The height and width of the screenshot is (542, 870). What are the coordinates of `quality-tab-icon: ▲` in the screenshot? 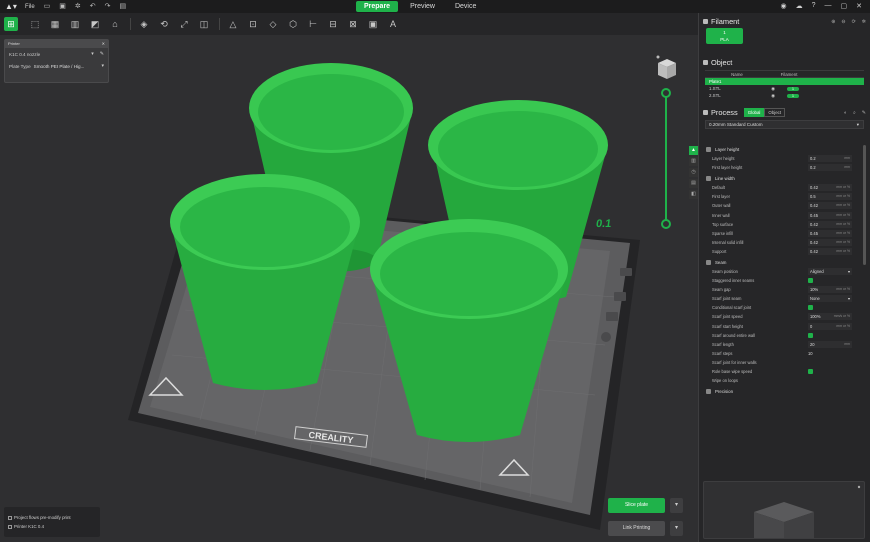 It's located at (693, 150).